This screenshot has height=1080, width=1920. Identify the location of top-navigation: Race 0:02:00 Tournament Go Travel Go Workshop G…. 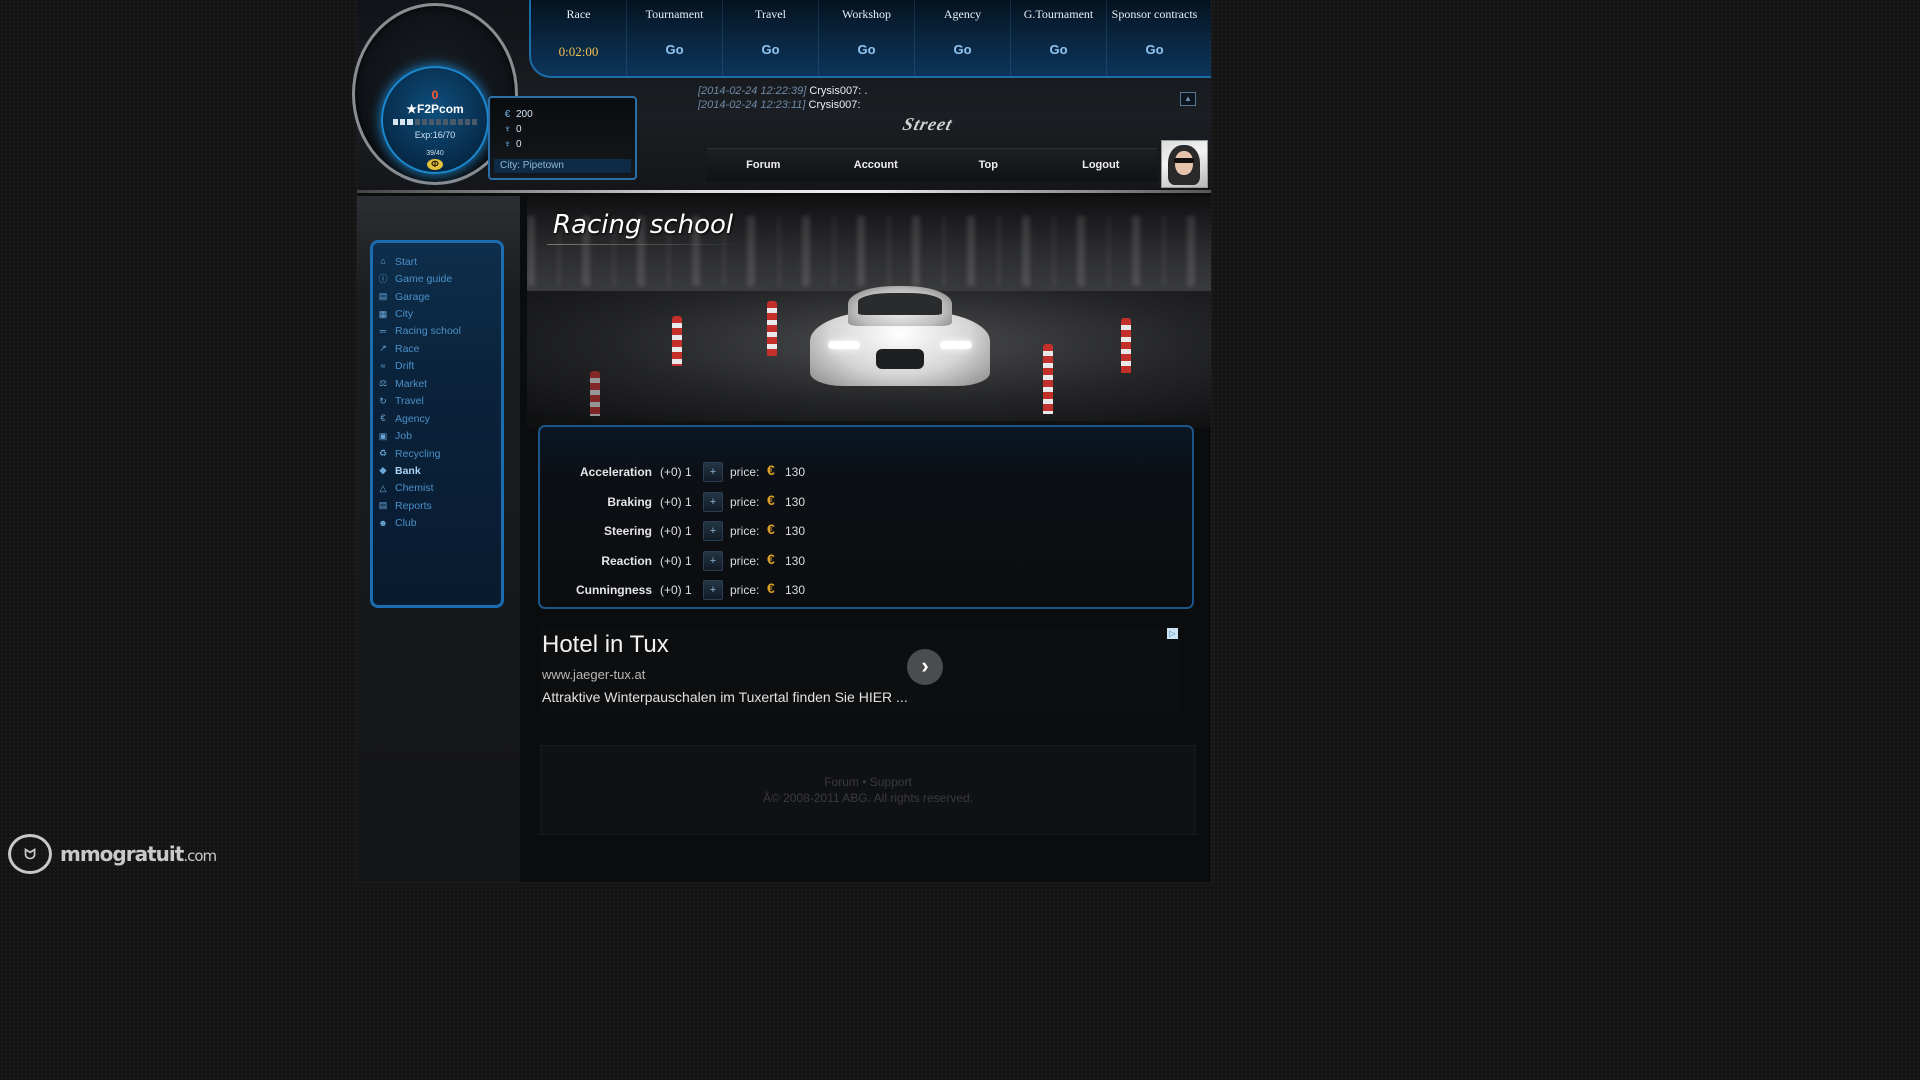
(870, 39).